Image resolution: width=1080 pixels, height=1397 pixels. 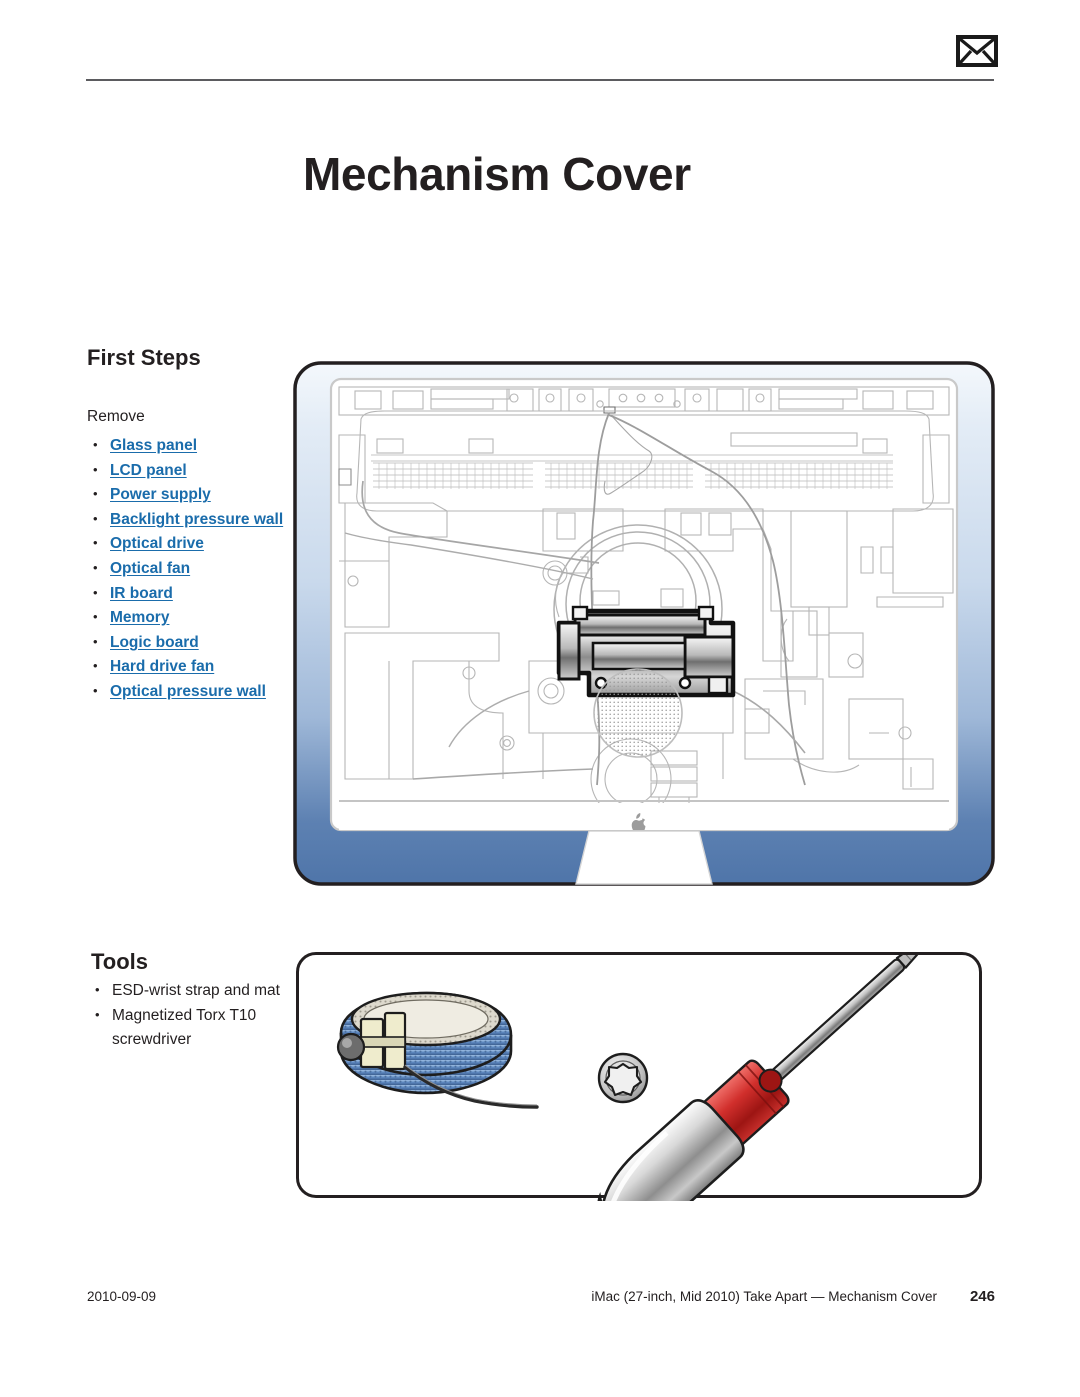 What do you see at coordinates (497, 174) in the screenshot?
I see `page-title: Mechanism Cover` at bounding box center [497, 174].